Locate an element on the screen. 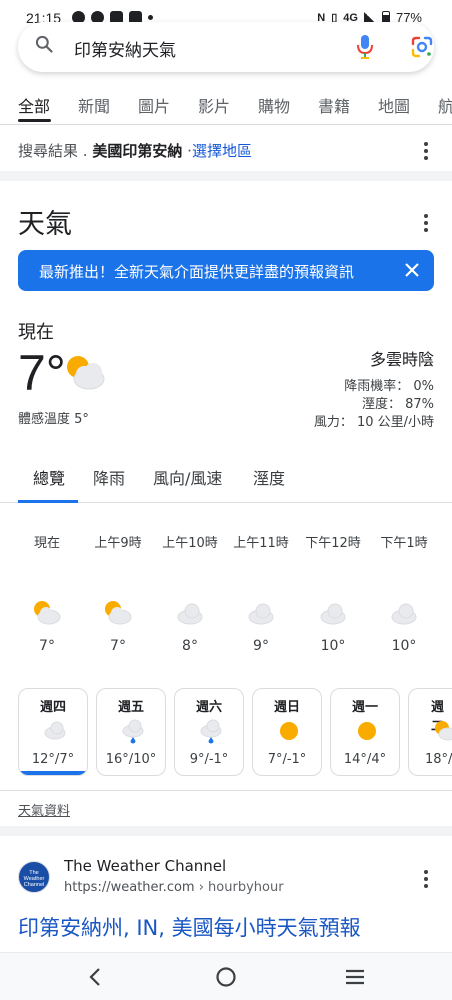  day-card: 週五 16°/10° is located at coordinates (131, 732).